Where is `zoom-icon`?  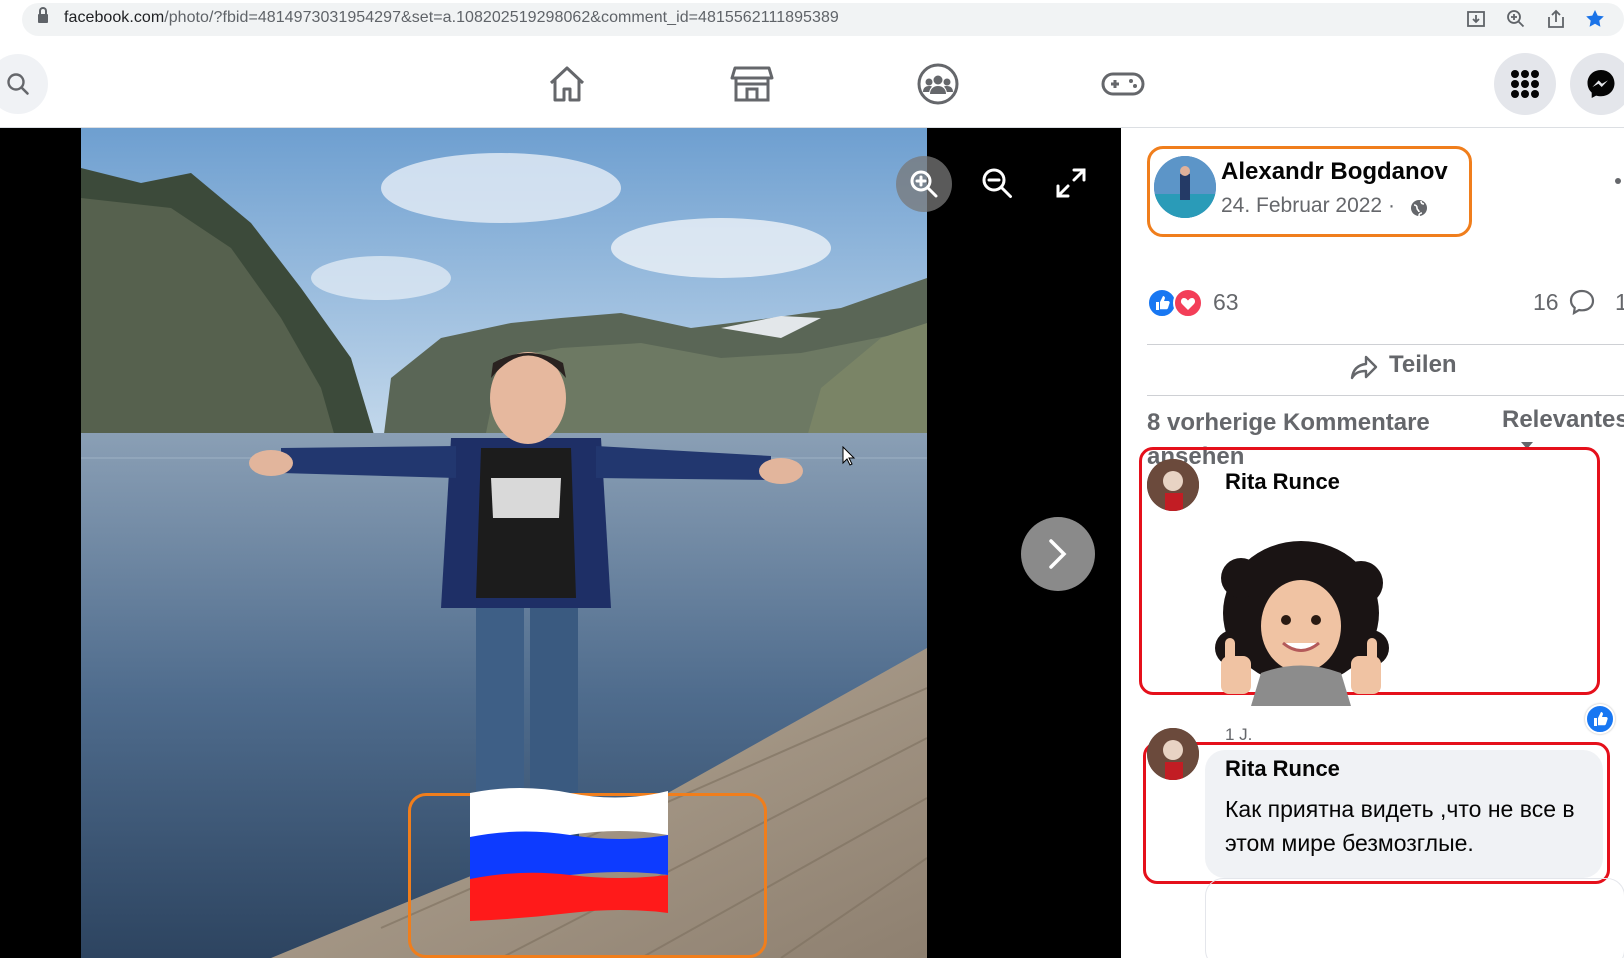 zoom-icon is located at coordinates (1516, 19).